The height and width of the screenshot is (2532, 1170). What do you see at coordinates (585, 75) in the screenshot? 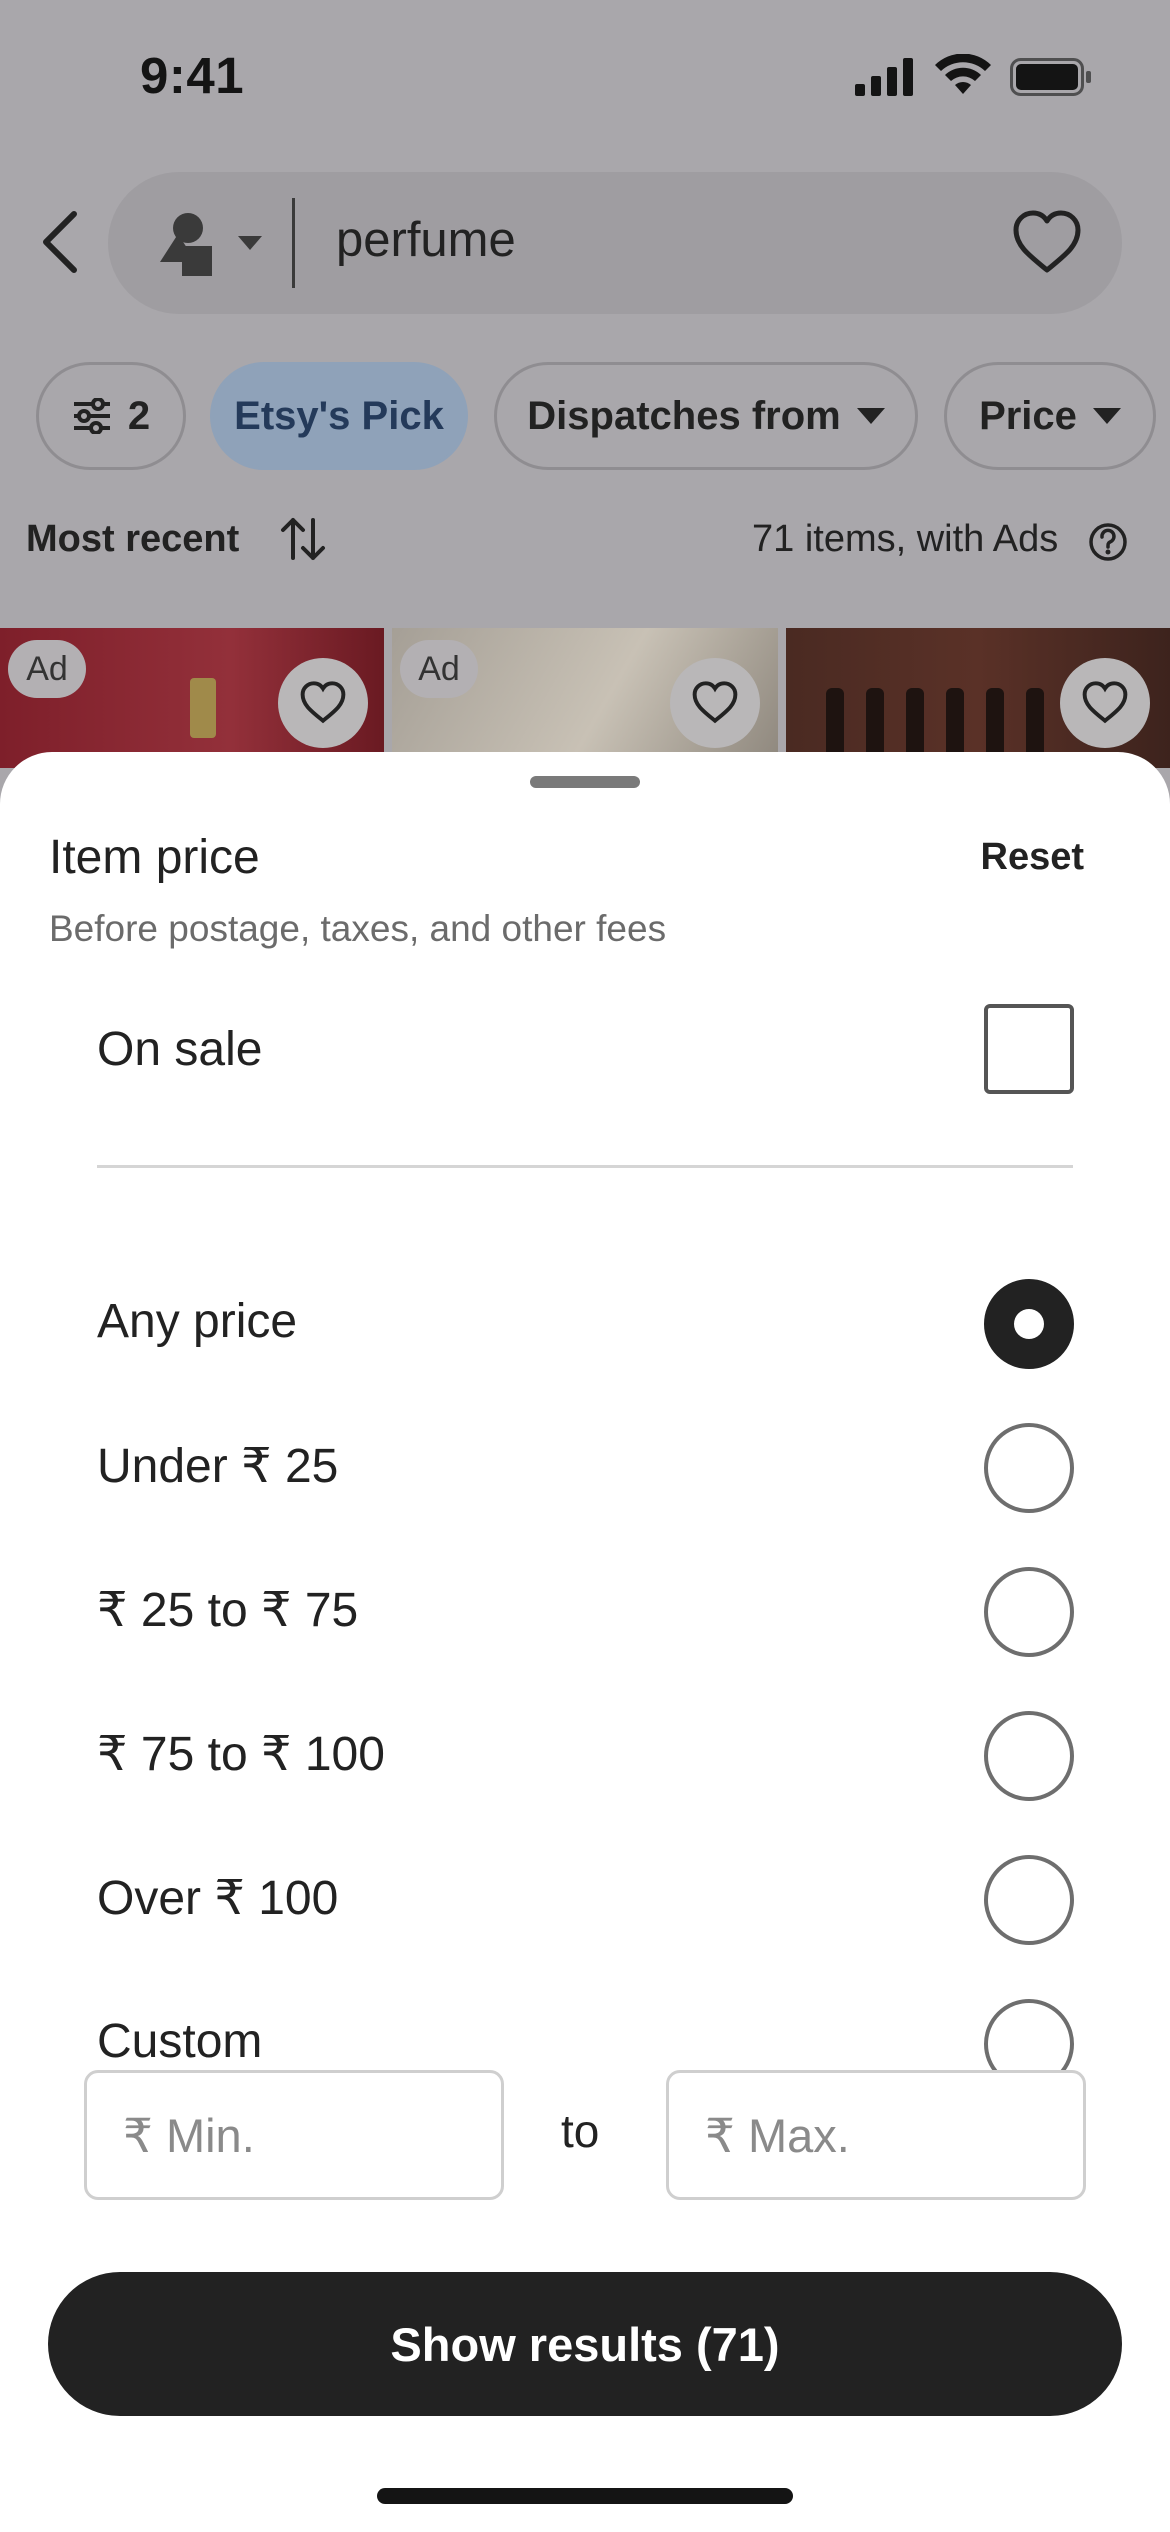
I see `status-bar: 9:41` at bounding box center [585, 75].